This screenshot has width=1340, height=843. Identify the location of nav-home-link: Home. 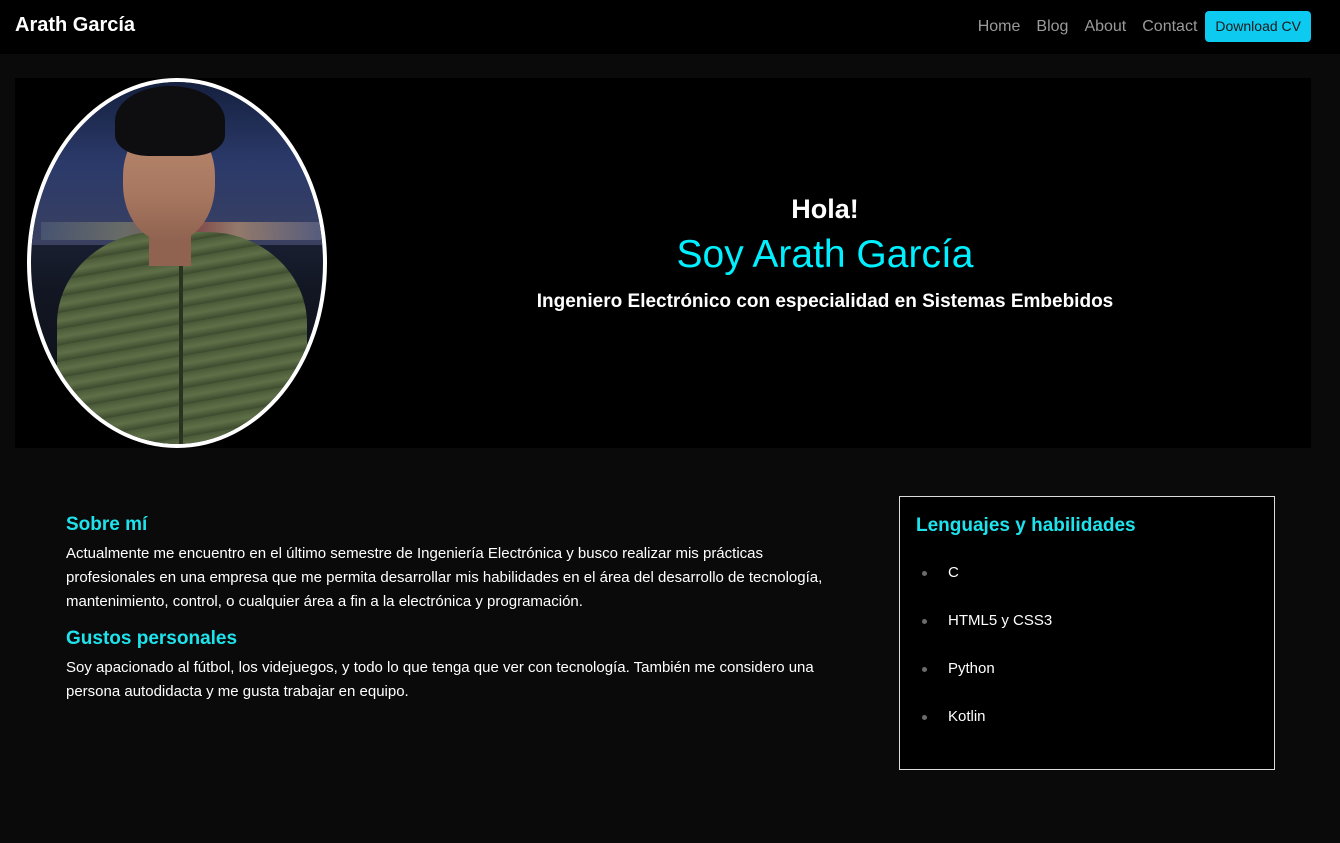
(999, 27).